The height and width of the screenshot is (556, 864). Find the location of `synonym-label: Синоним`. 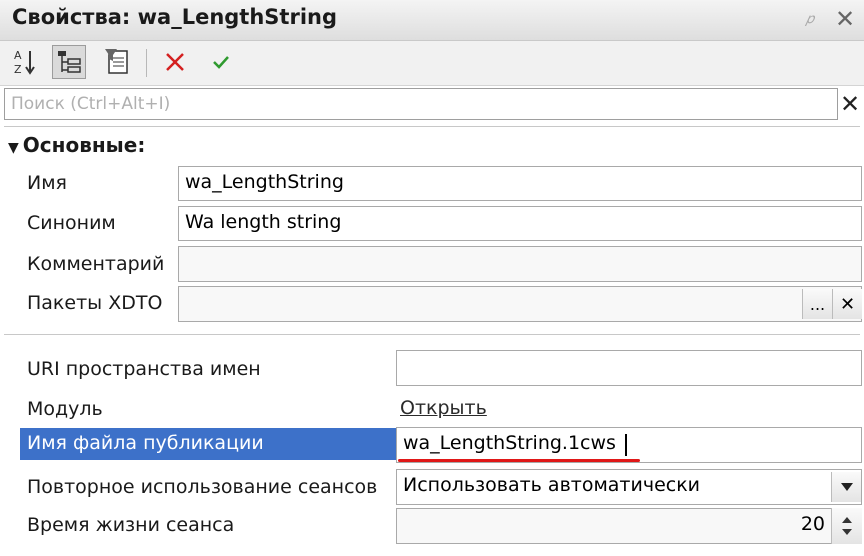

synonym-label: Синоним is located at coordinates (71, 223).